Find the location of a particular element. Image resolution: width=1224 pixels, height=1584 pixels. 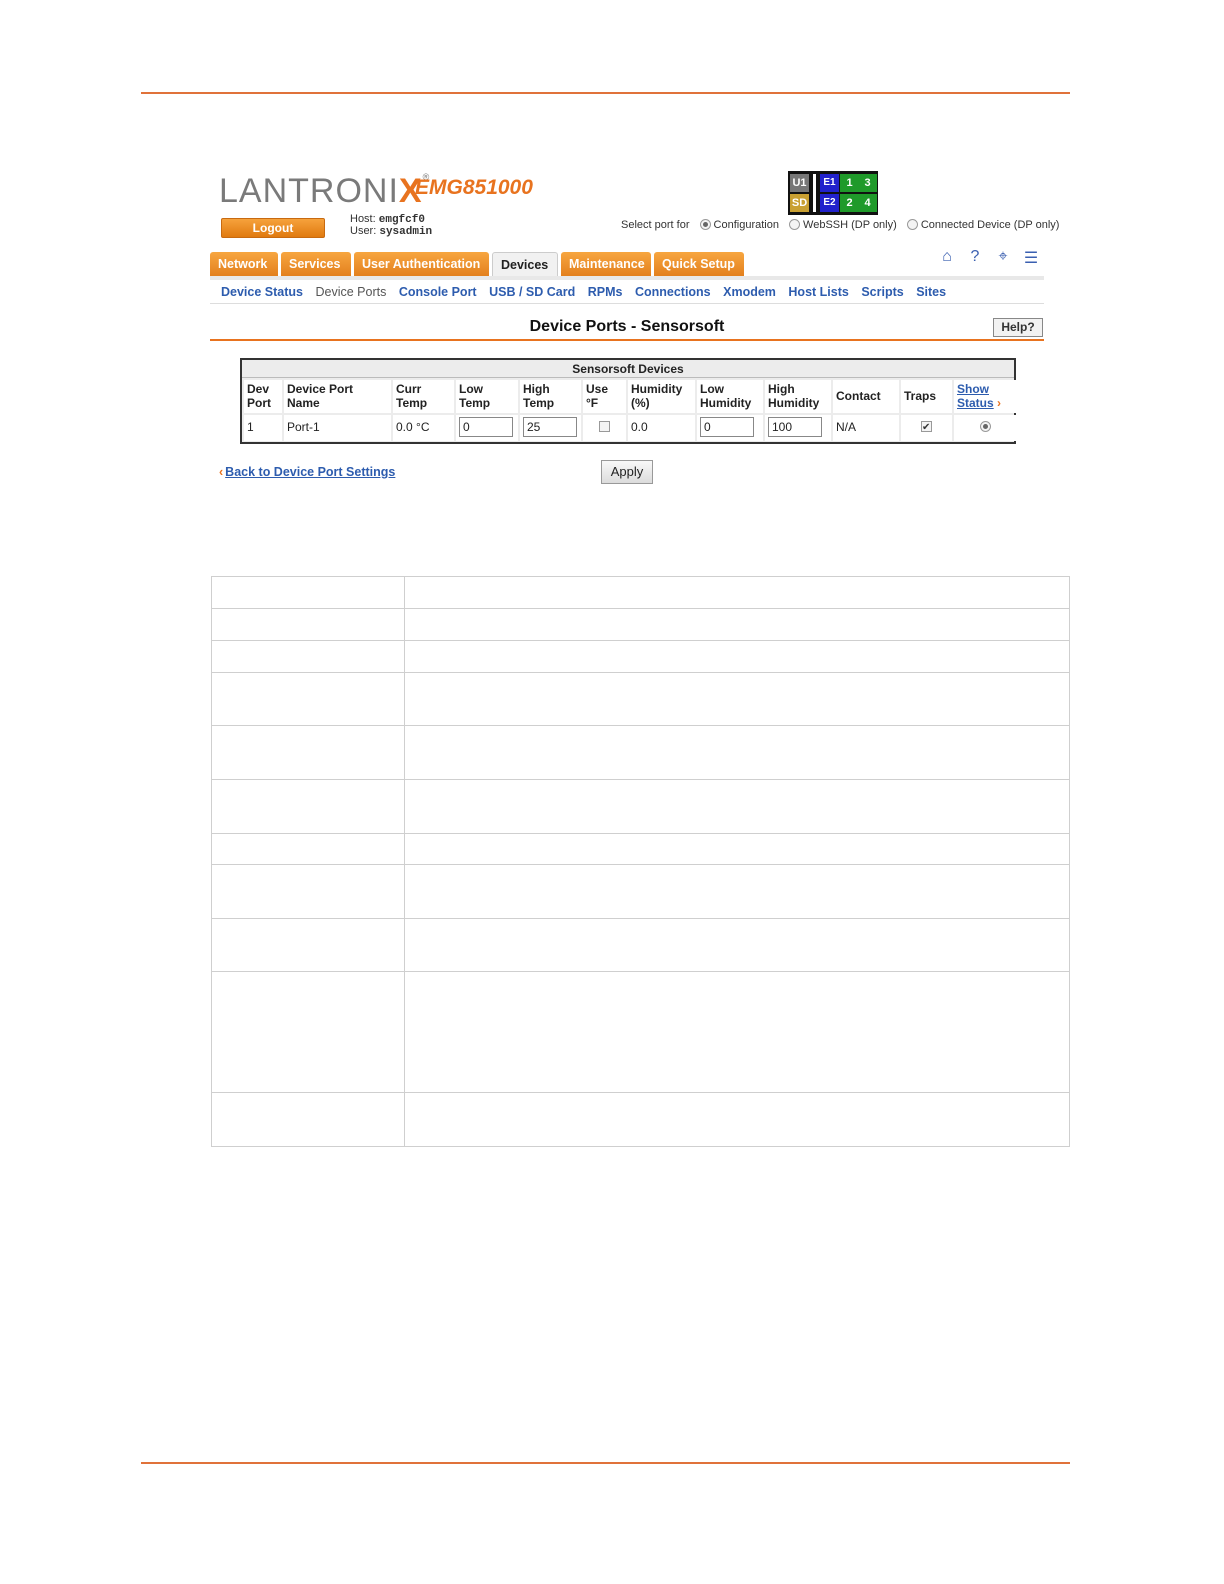

back-to-device-port-settings-link: ‹ Back to Device Port Settings is located at coordinates (307, 472).